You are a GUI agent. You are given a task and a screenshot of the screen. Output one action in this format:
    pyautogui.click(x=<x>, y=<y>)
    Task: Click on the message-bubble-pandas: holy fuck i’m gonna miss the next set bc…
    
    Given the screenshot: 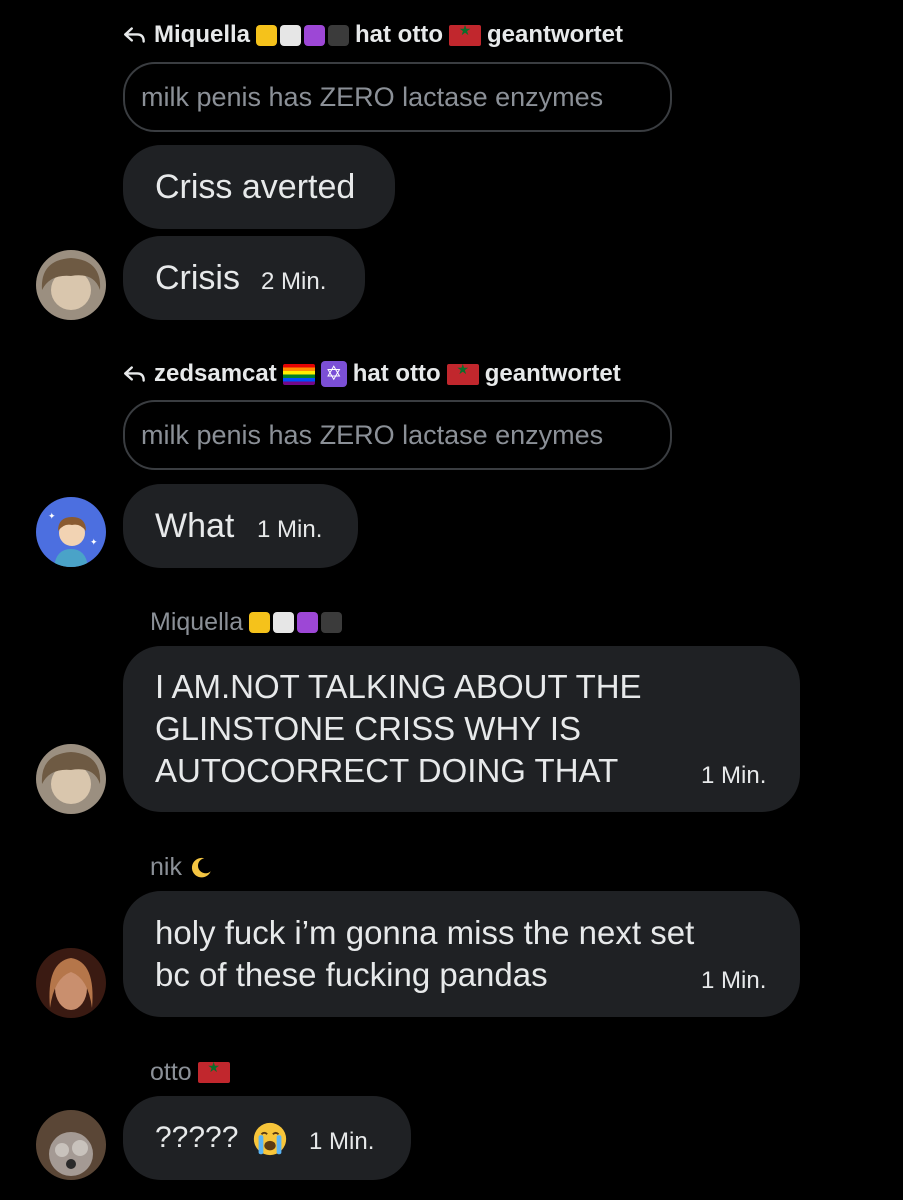 What is the action you would take?
    pyautogui.click(x=461, y=954)
    